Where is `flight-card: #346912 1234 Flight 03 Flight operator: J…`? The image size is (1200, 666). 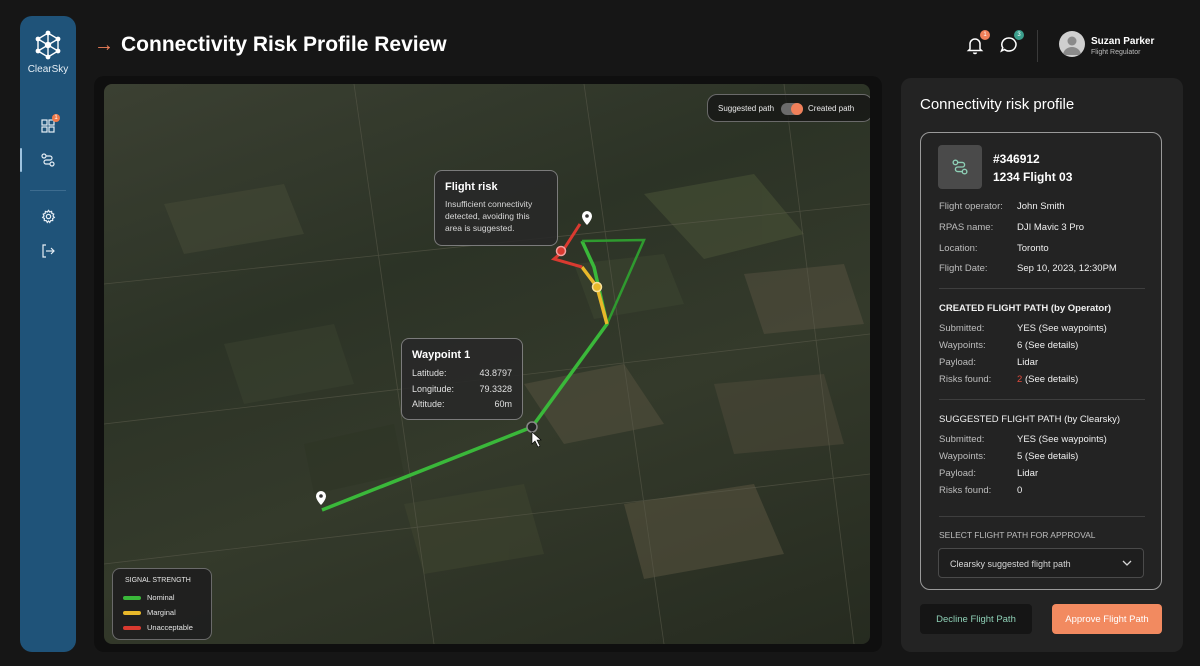 flight-card: #346912 1234 Flight 03 Flight operator: J… is located at coordinates (1041, 361).